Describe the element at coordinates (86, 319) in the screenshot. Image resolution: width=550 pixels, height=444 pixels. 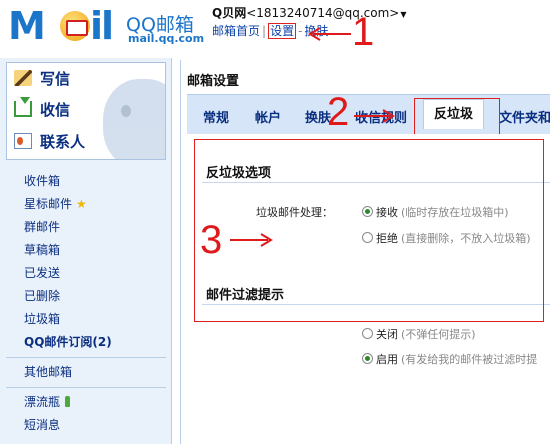
I see `folder-spam: 垃圾箱` at that location.